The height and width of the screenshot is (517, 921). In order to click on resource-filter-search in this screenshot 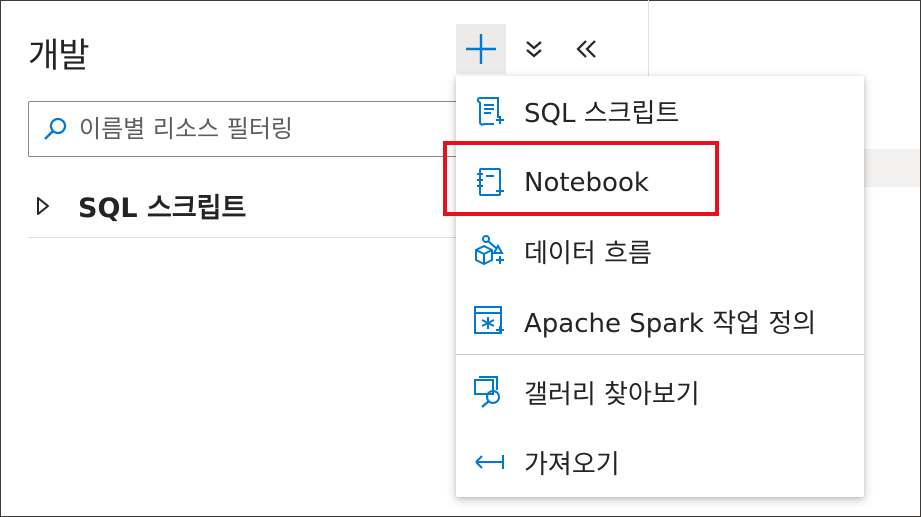, I will do `click(248, 129)`.